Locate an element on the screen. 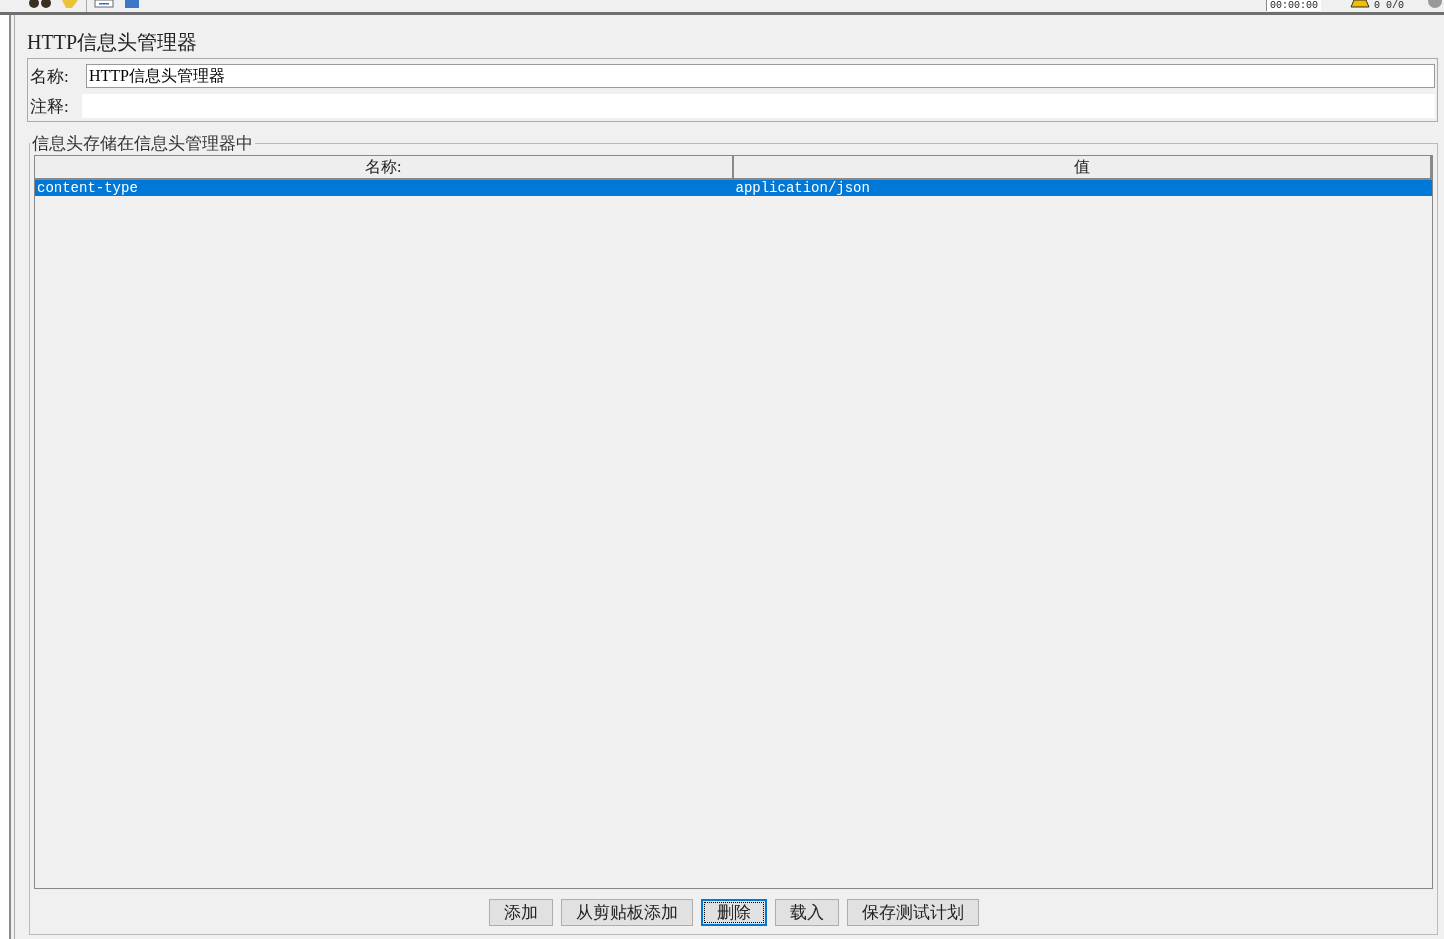 Image resolution: width=1444 pixels, height=939 pixels. warning-icon is located at coordinates (1360, 4).